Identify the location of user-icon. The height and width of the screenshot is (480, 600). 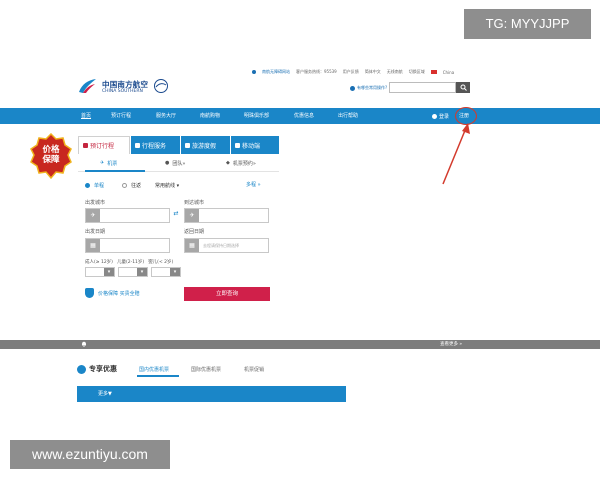
(434, 116).